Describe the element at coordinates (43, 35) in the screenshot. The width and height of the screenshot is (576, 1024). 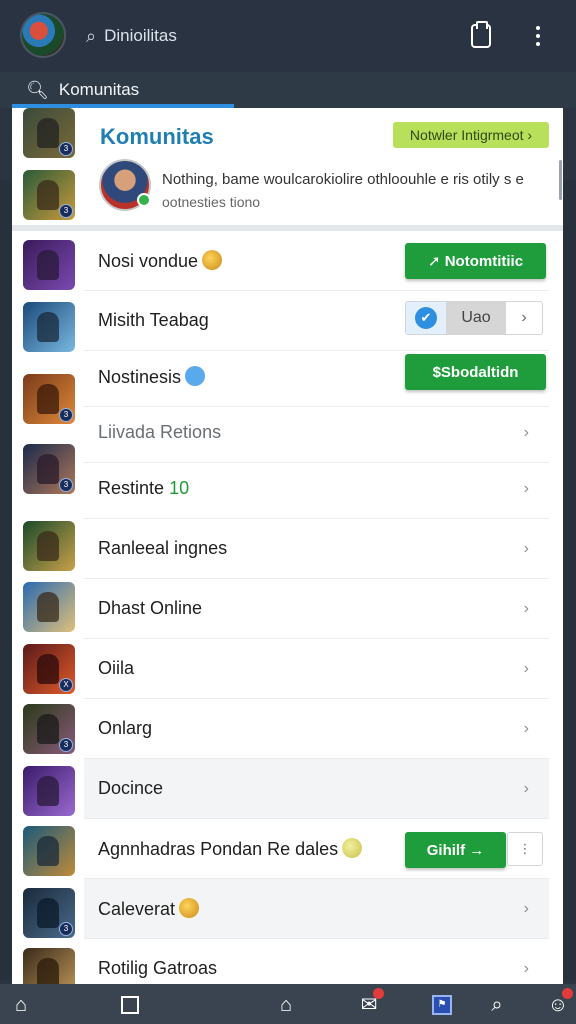
I see `app-logo` at that location.